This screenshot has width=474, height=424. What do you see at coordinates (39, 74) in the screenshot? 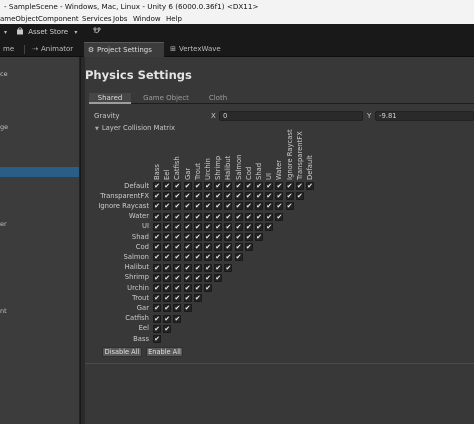
I see `sidebar-item: ce` at bounding box center [39, 74].